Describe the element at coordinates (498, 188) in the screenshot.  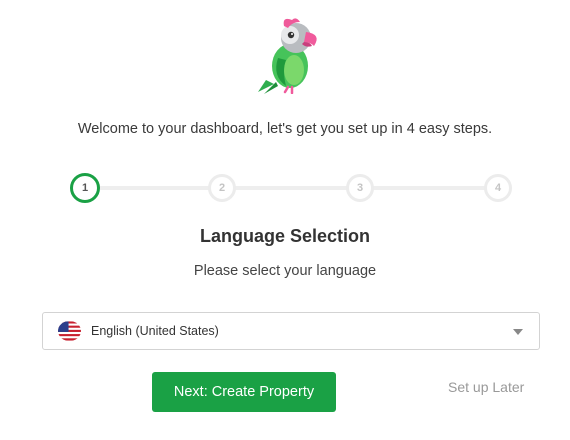
I see `step-4-indicator: 4` at that location.